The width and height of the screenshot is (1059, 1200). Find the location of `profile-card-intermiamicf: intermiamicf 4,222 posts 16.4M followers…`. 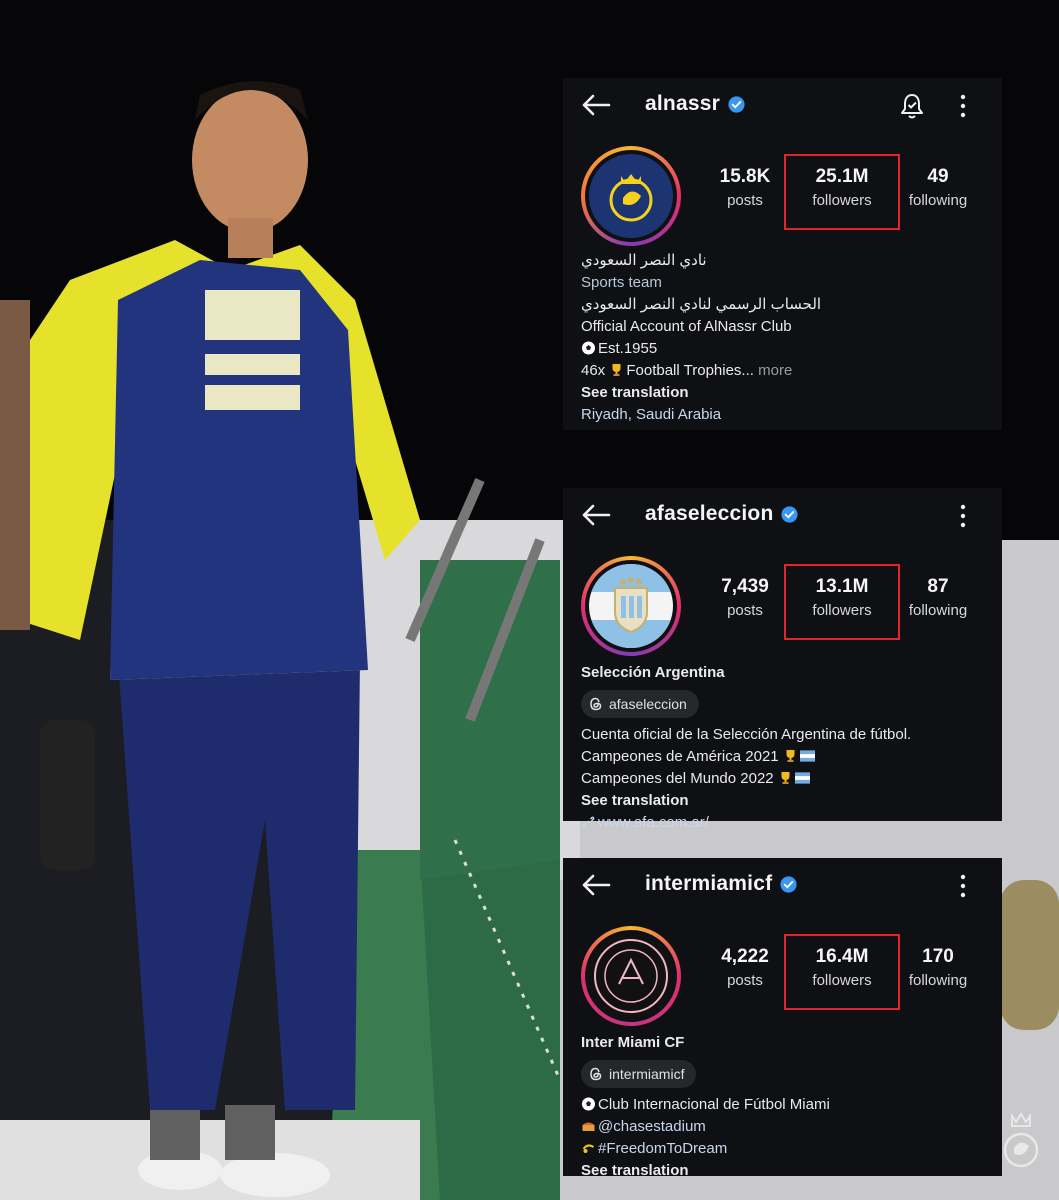

profile-card-intermiamicf: intermiamicf 4,222 posts 16.4M followers… is located at coordinates (782, 1018).